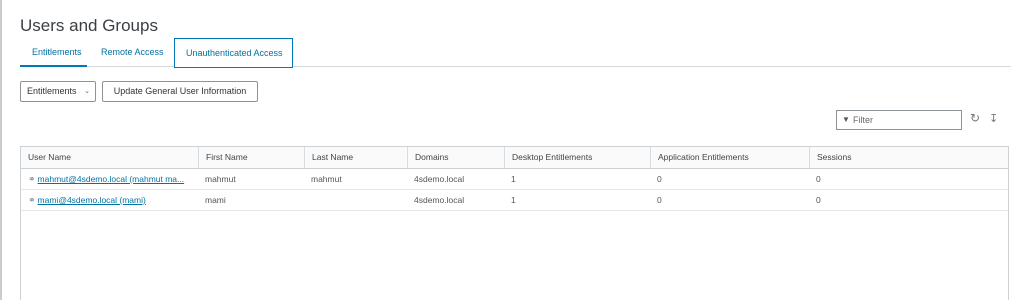 The image size is (1023, 300). I want to click on chevron-down-icon: ⌄, so click(87, 91).